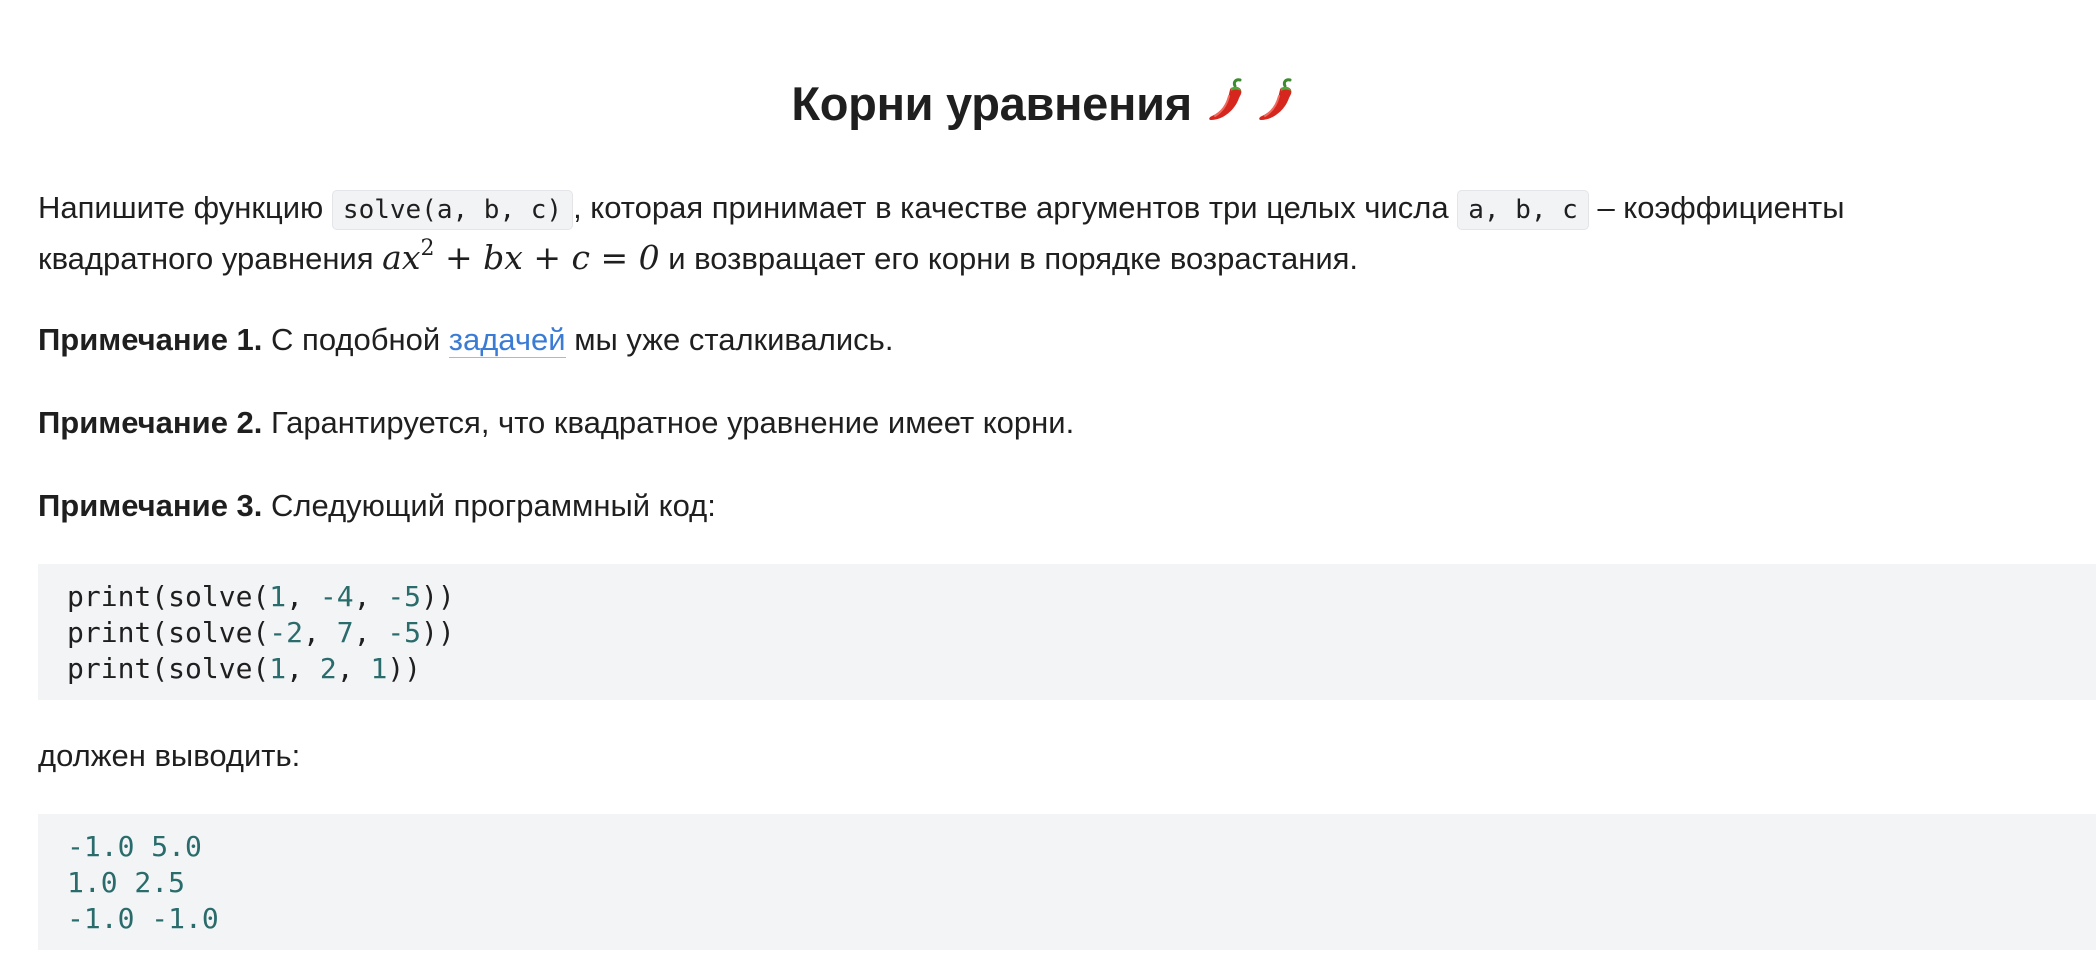 This screenshot has height=964, width=2096. Describe the element at coordinates (401, 257) in the screenshot. I see `equation-term: ax` at that location.